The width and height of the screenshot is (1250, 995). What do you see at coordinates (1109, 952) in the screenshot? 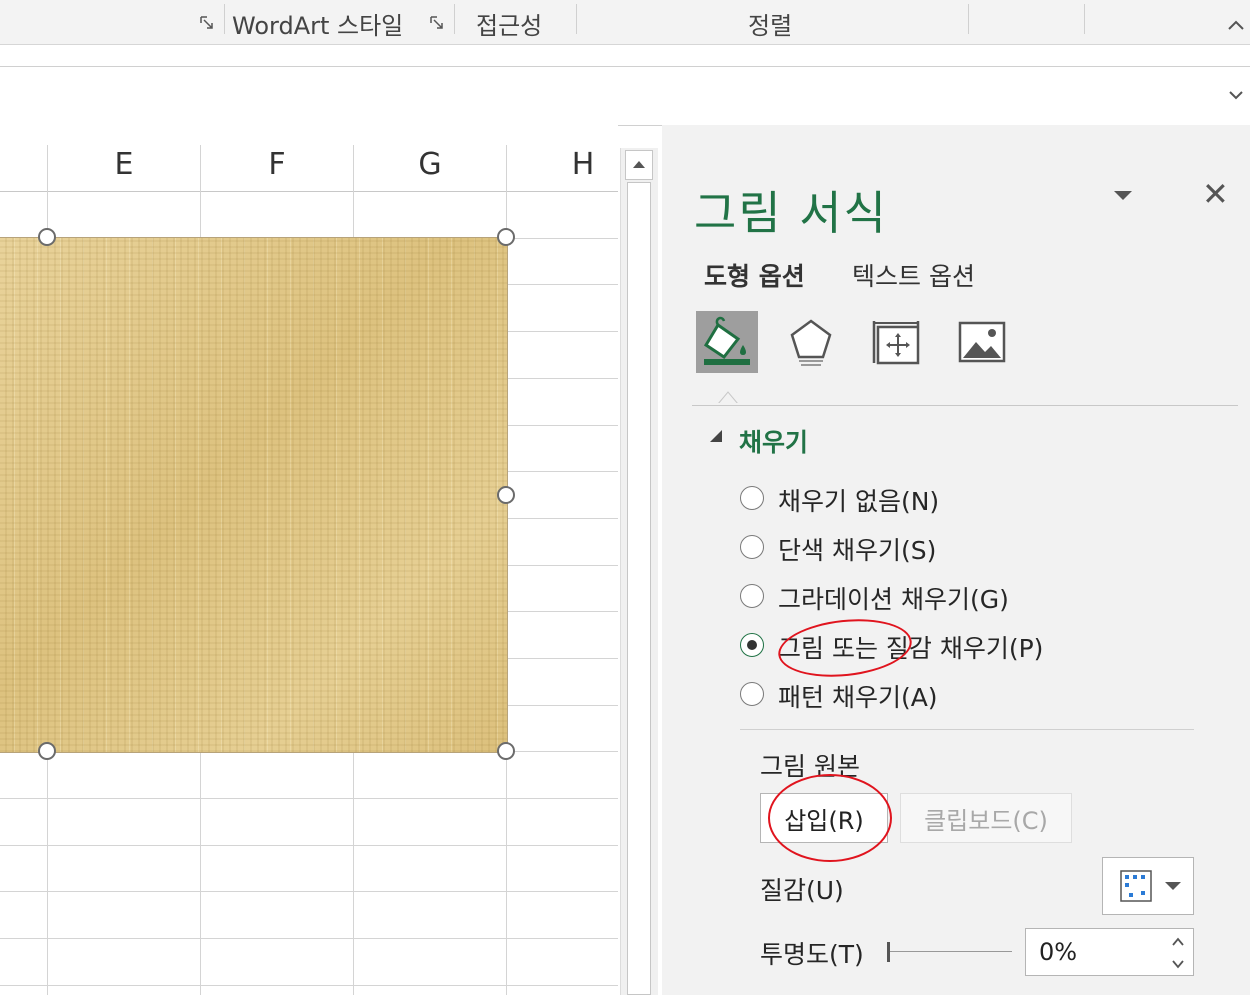
I see `transparency-spinner: 0%` at bounding box center [1109, 952].